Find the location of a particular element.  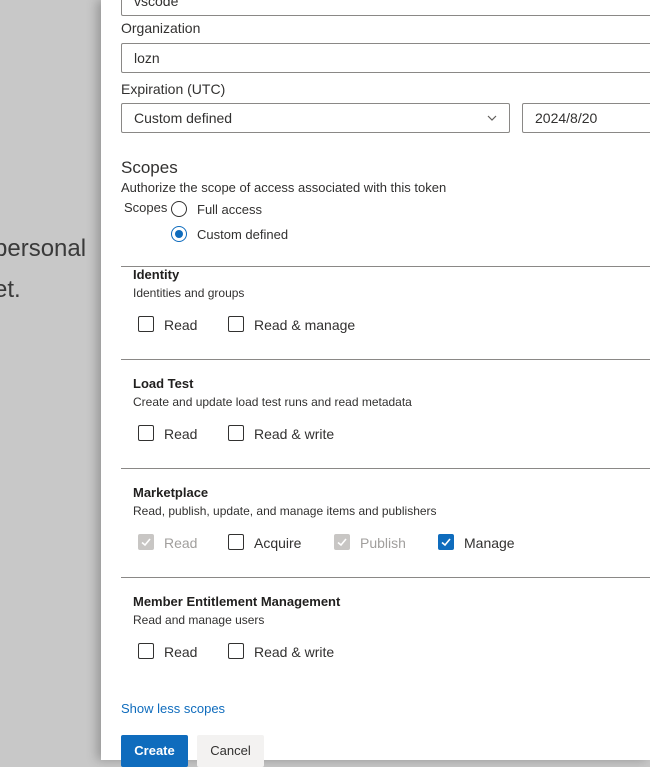

loadtest-read-write-checkbox is located at coordinates (236, 433).